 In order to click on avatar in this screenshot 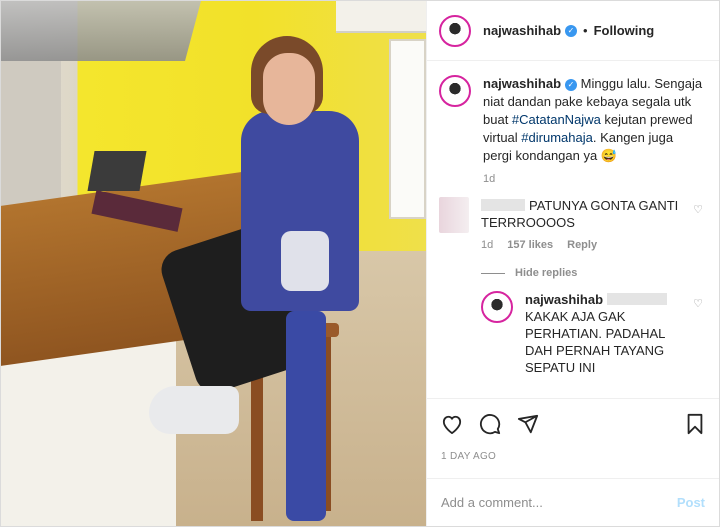, I will do `click(455, 30)`.